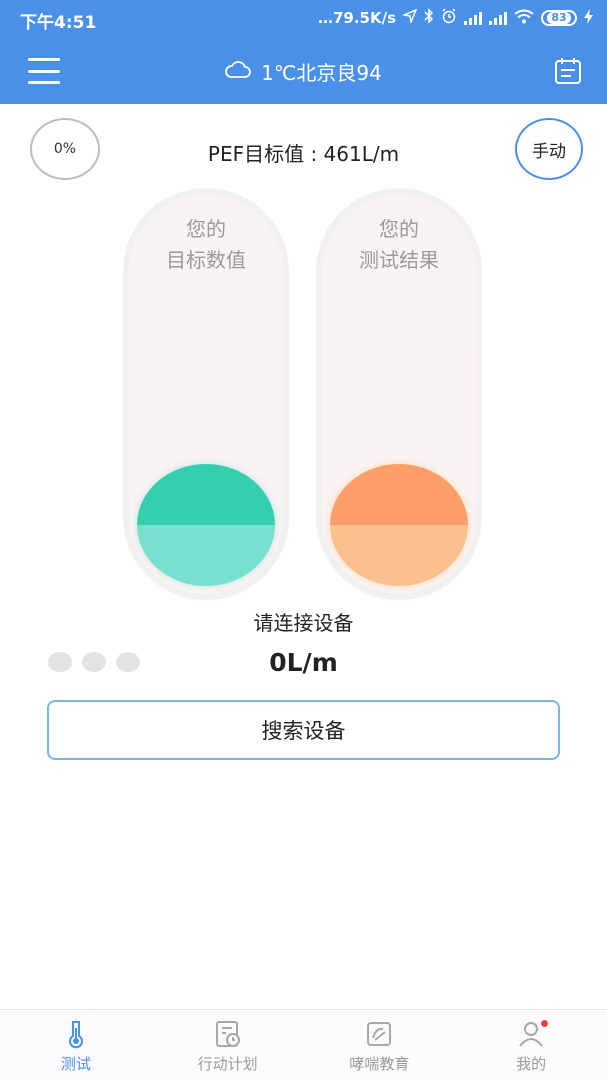  I want to click on nav-item-test: 测试, so click(76, 1045).